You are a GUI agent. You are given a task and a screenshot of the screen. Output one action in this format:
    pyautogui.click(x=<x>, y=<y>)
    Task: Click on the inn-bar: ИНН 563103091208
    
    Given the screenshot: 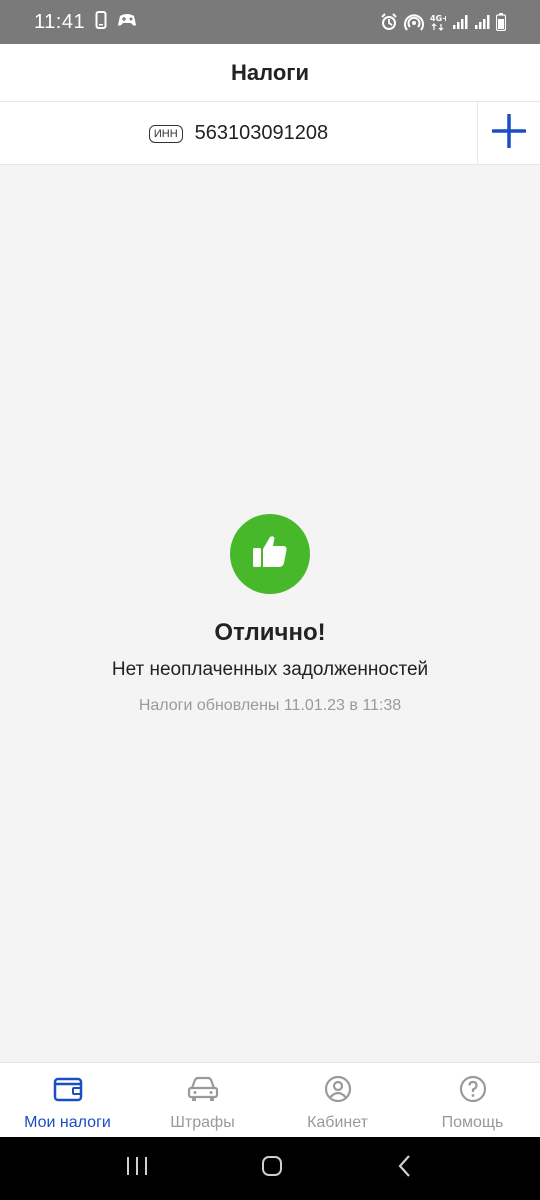 What is the action you would take?
    pyautogui.click(x=270, y=133)
    